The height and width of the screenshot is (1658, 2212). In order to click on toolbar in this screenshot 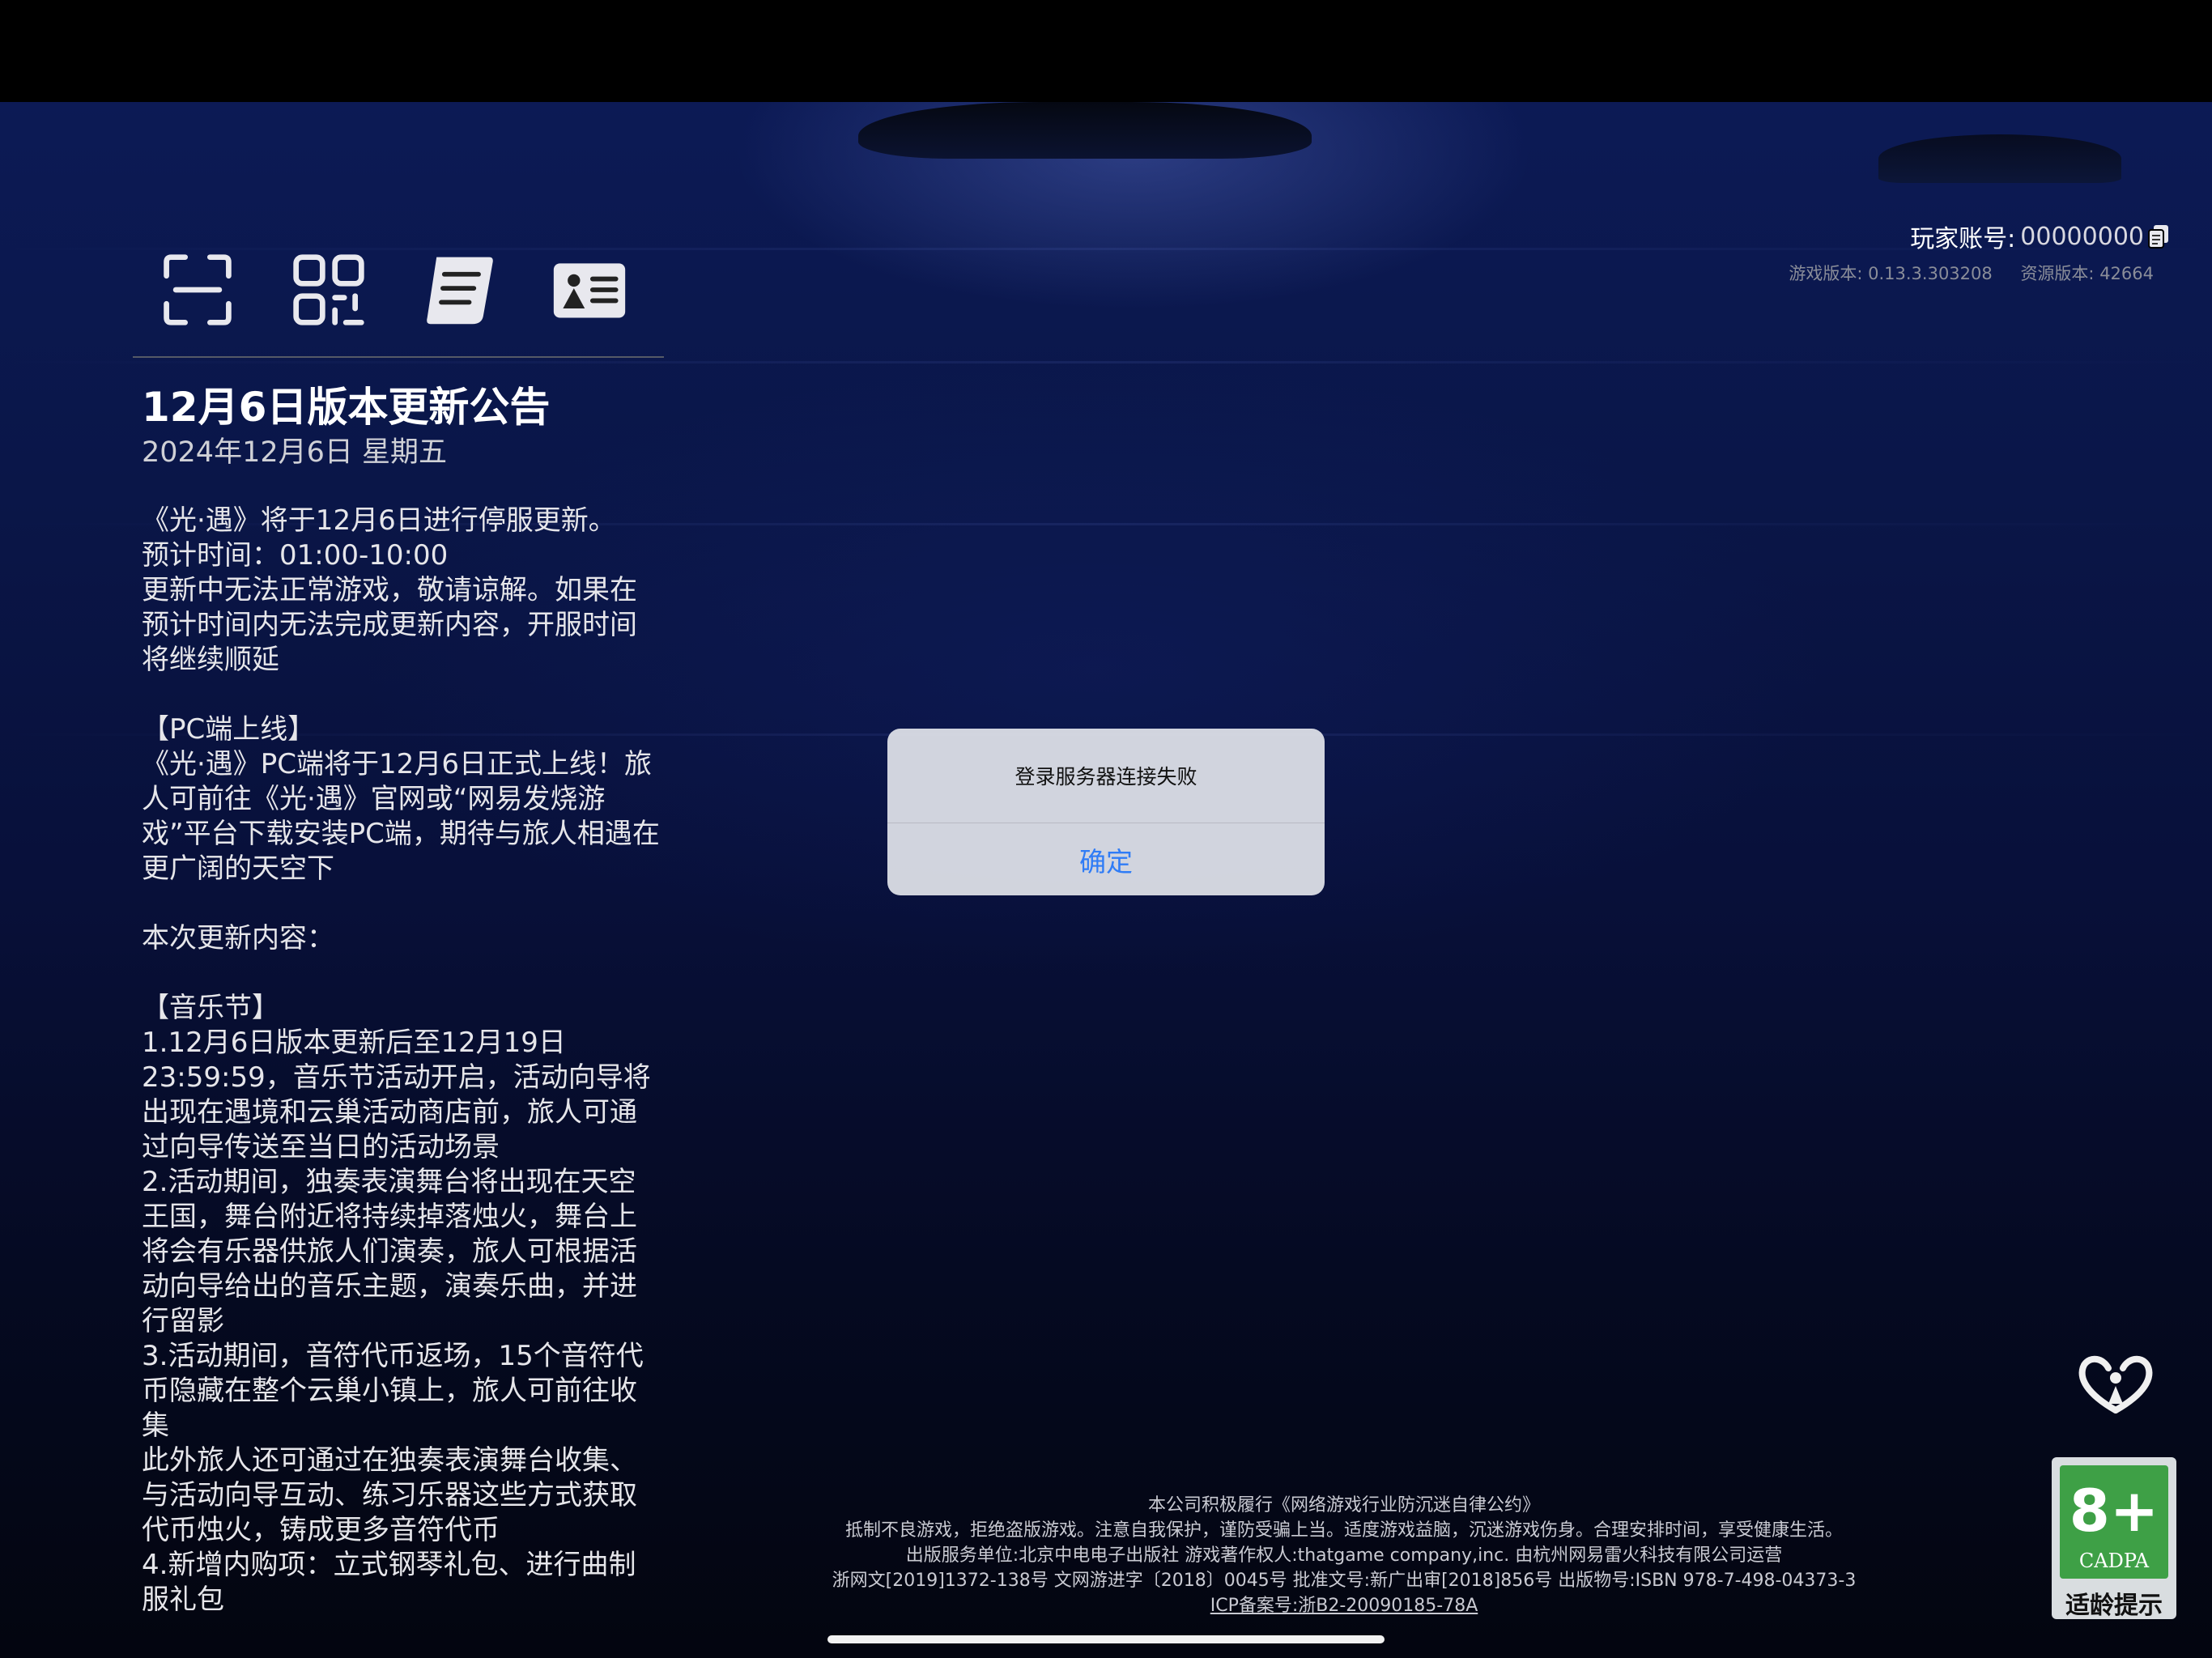, I will do `click(399, 299)`.